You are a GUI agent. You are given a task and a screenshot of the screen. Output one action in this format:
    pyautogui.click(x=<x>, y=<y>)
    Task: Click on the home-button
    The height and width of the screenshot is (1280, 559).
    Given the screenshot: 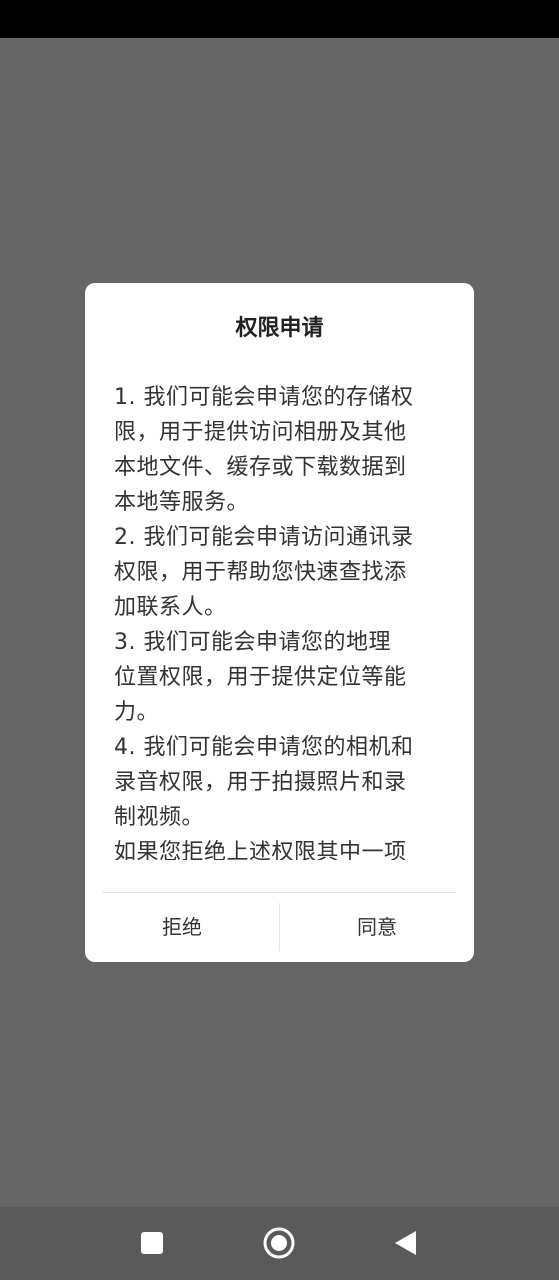 What is the action you would take?
    pyautogui.click(x=279, y=1243)
    